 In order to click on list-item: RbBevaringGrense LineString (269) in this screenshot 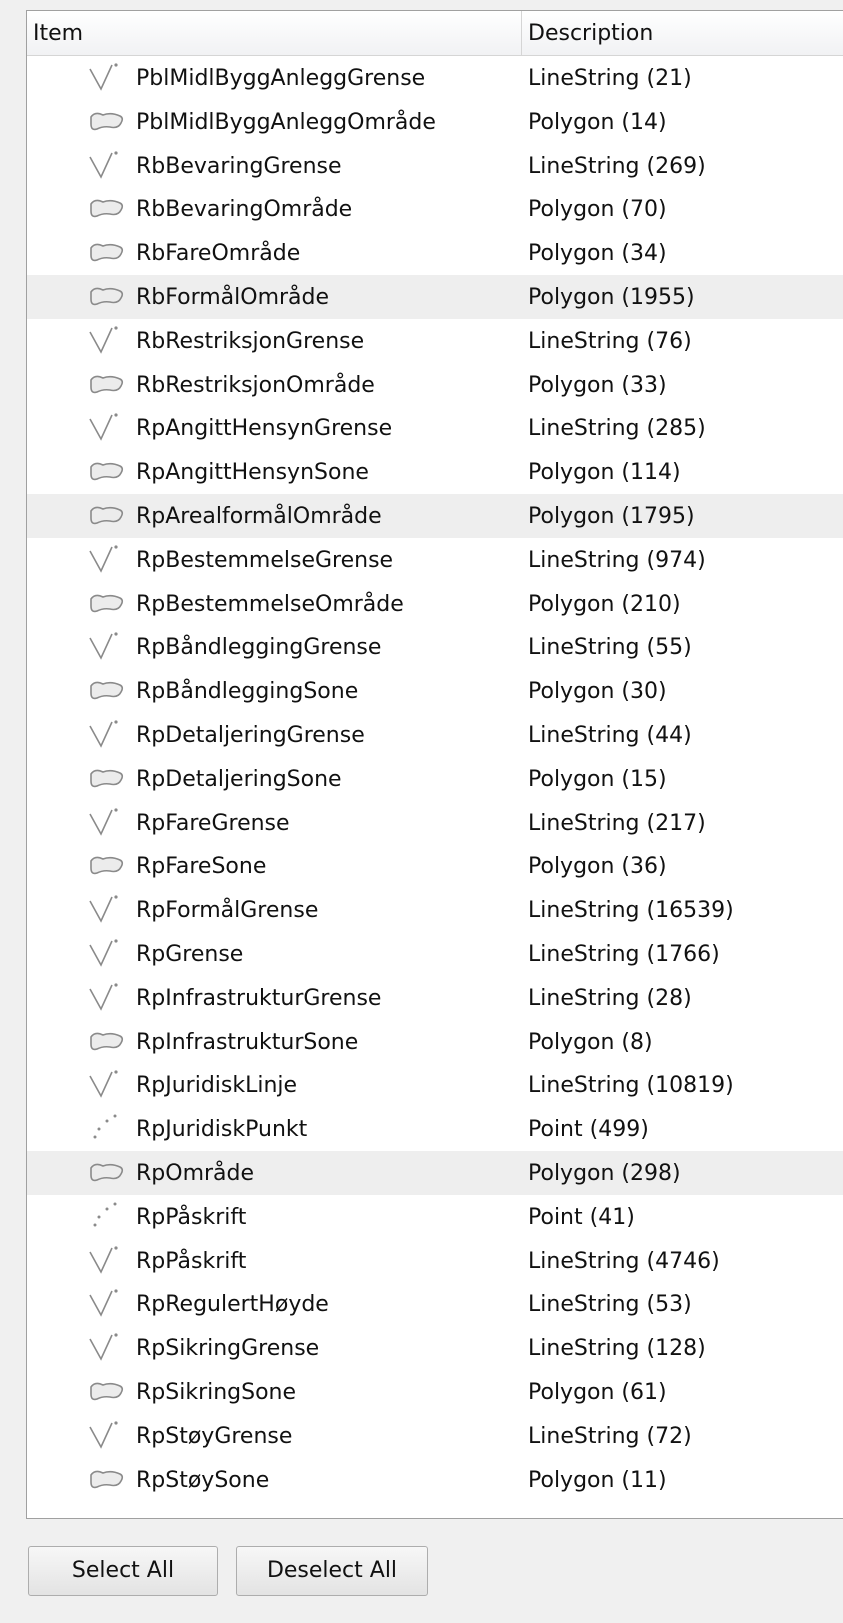, I will do `click(435, 166)`.